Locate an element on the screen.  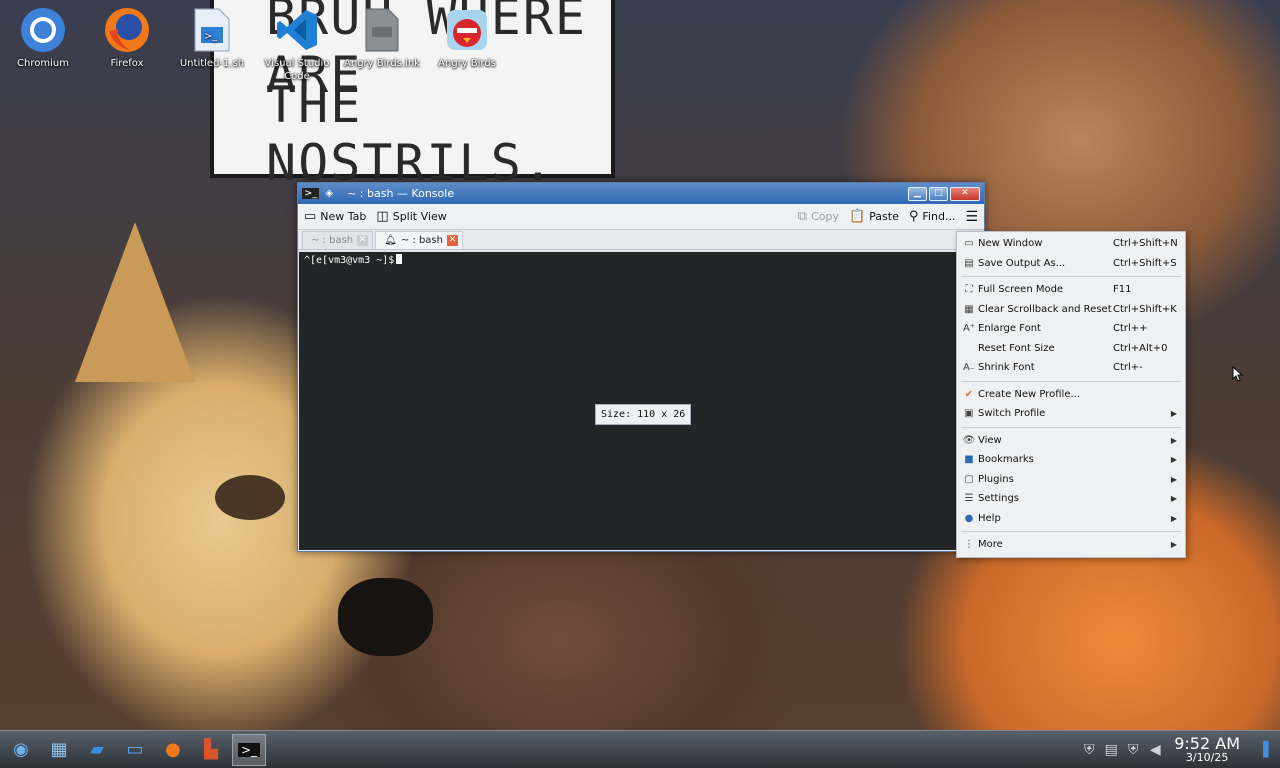
tab-bash-1: ~ : bash ✕ is located at coordinates (338, 240).